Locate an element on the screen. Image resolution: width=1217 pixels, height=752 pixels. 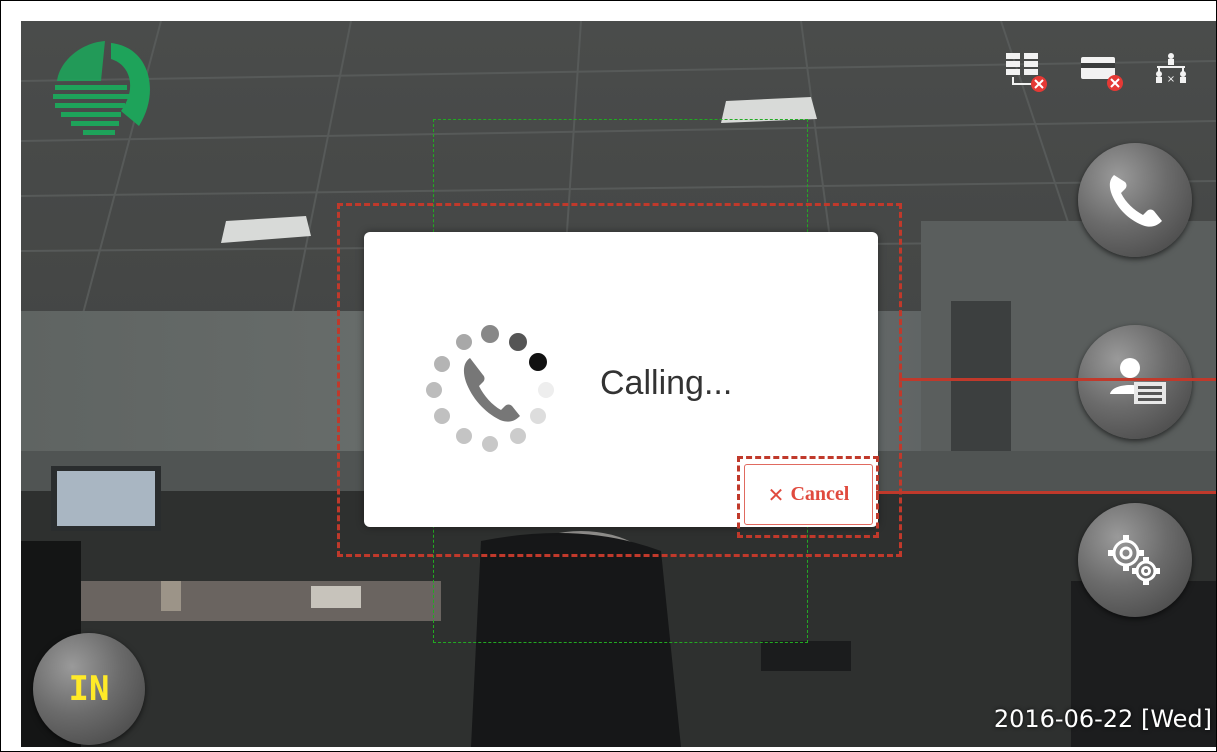
phone-call-icon is located at coordinates (1135, 201).